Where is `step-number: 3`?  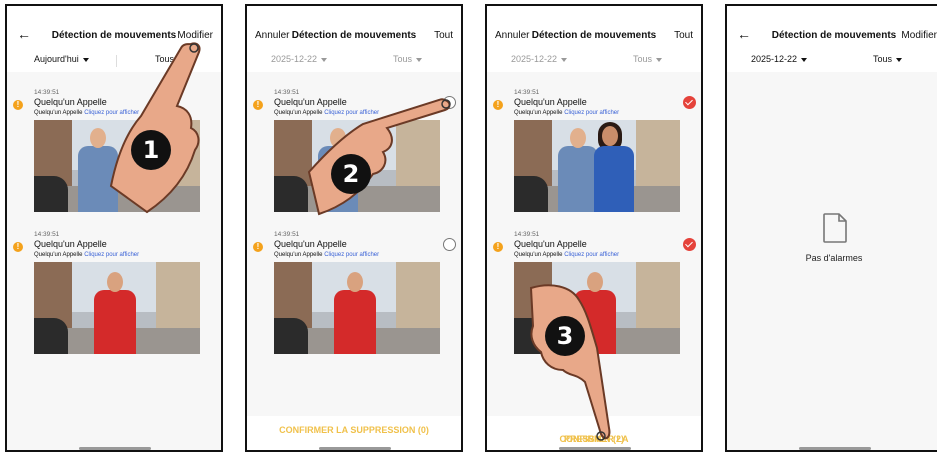 step-number: 3 is located at coordinates (565, 336).